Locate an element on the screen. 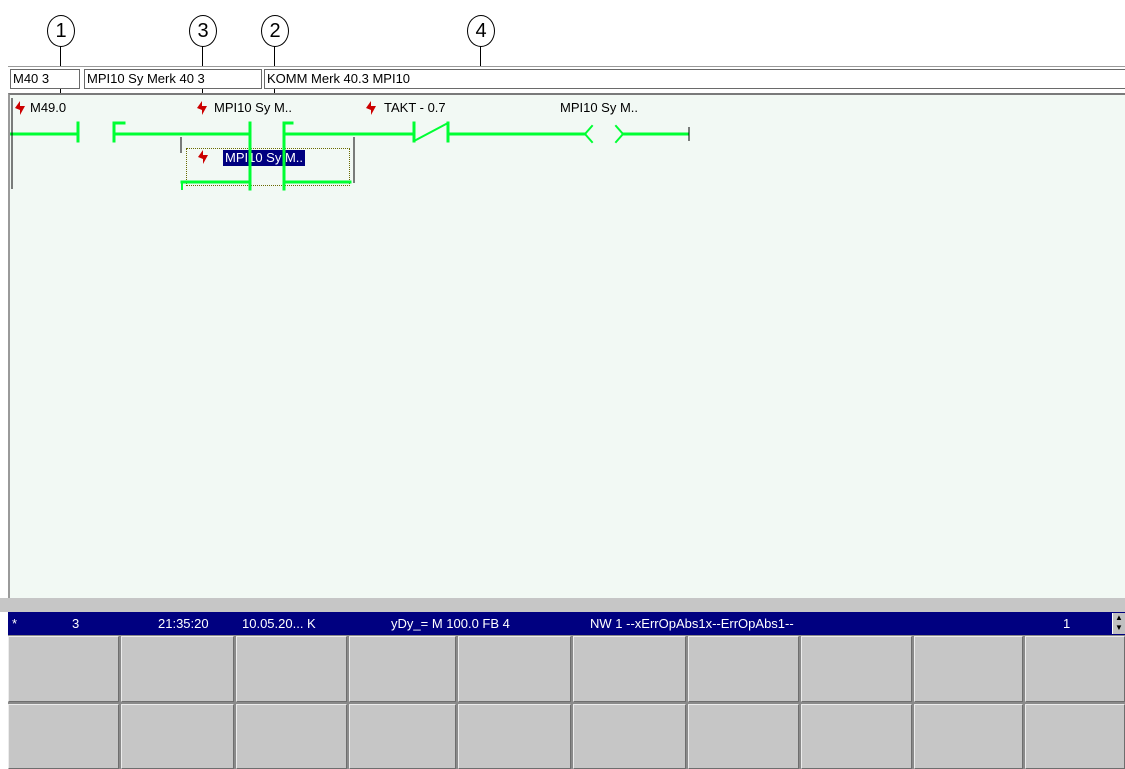 Image resolution: width=1125 pixels, height=769 pixels. rung-graphics is located at coordinates (350, 144).